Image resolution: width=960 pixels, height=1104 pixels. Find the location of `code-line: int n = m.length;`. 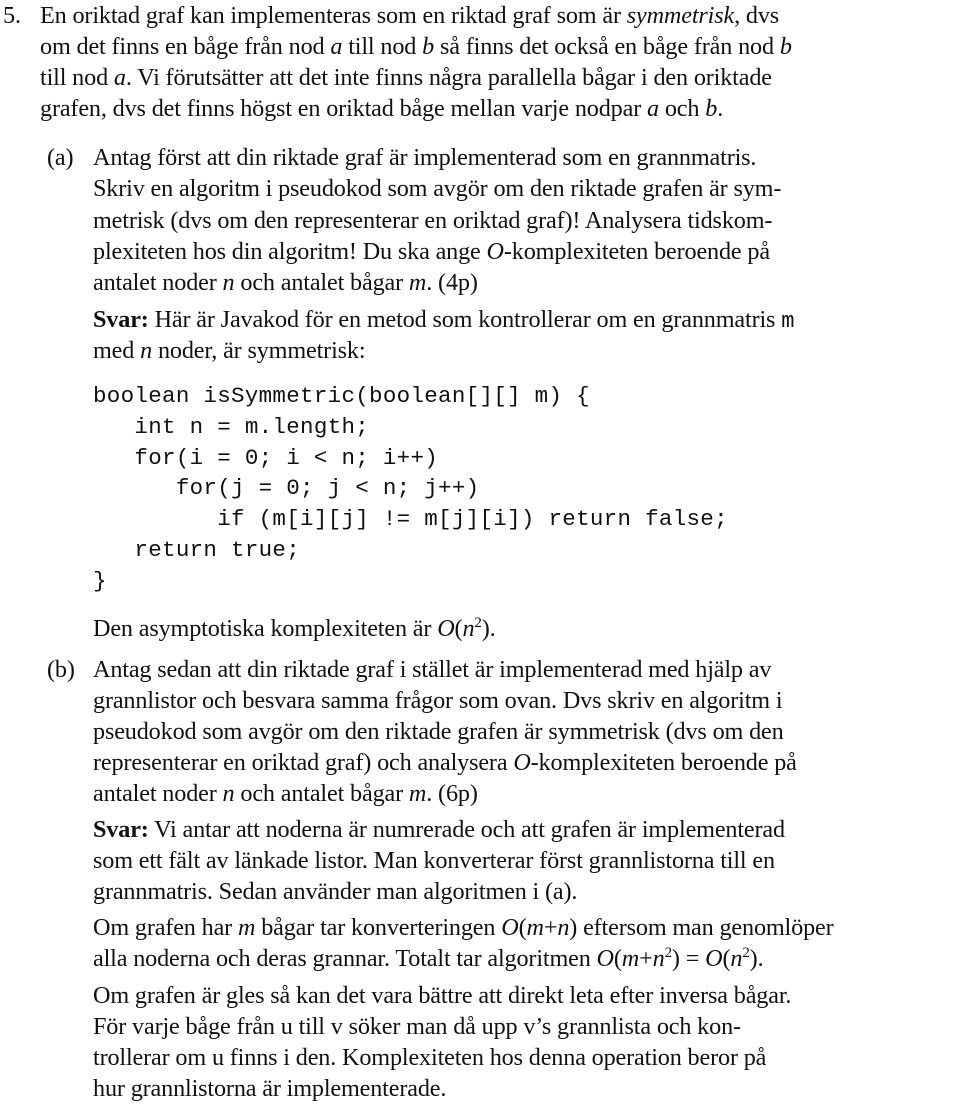

code-line: int n = m.length; is located at coordinates (231, 427).